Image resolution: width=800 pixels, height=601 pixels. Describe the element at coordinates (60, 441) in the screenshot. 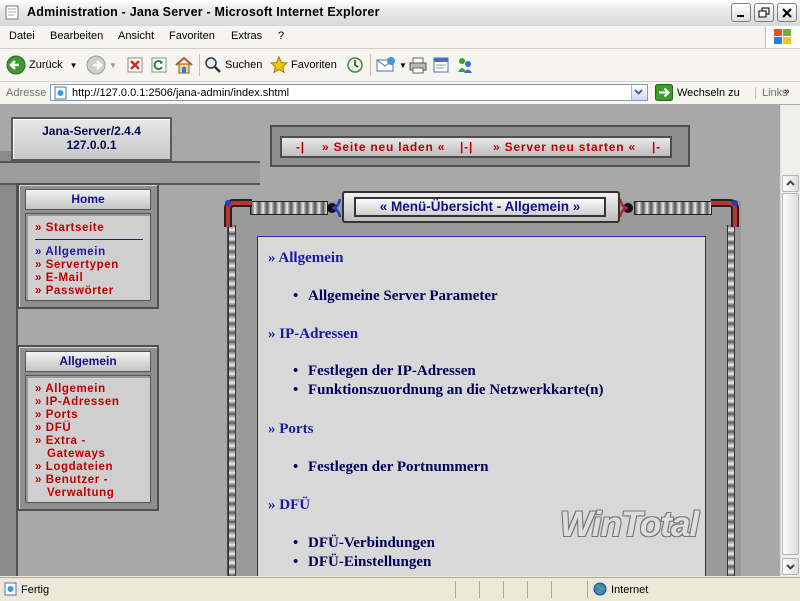

I see `nav-extra-gateways: » Extra -` at that location.